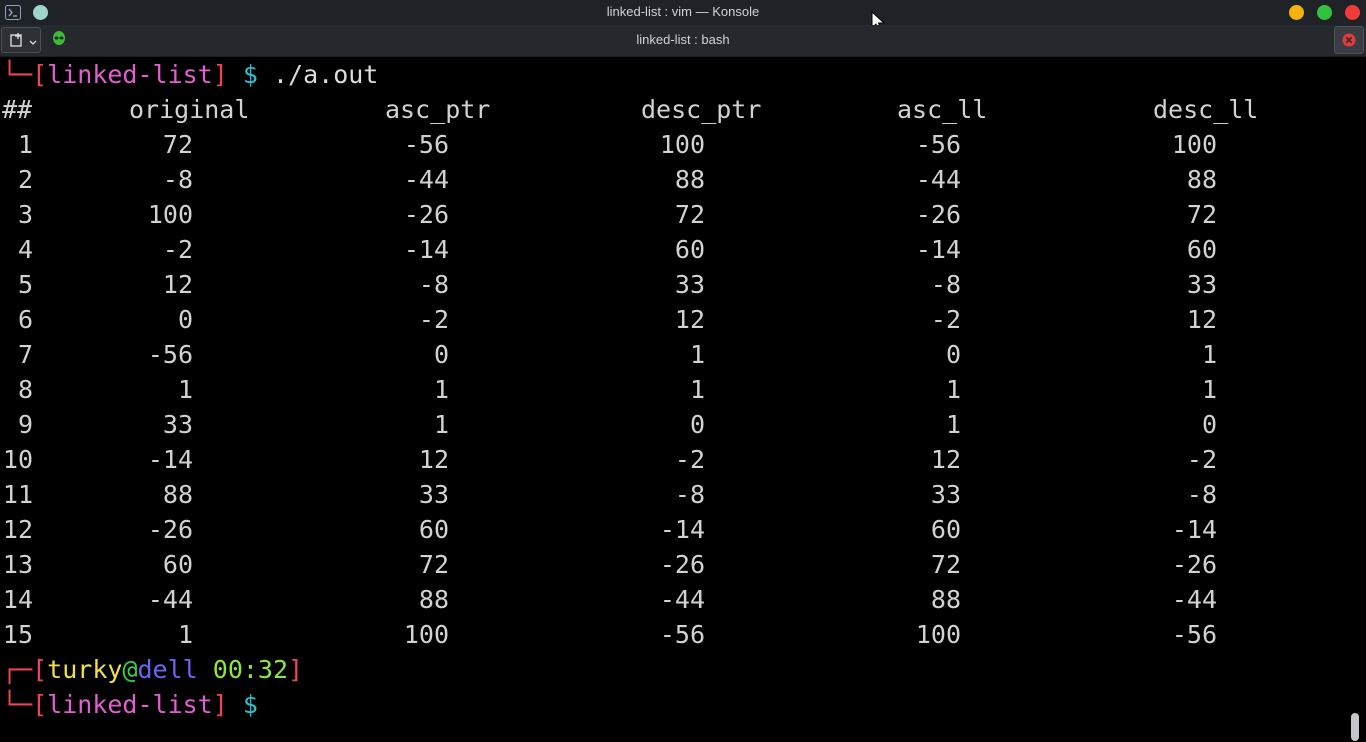 The height and width of the screenshot is (742, 1366). Describe the element at coordinates (683, 11) in the screenshot. I see `window-title: linked-list : vim — Konsole` at that location.